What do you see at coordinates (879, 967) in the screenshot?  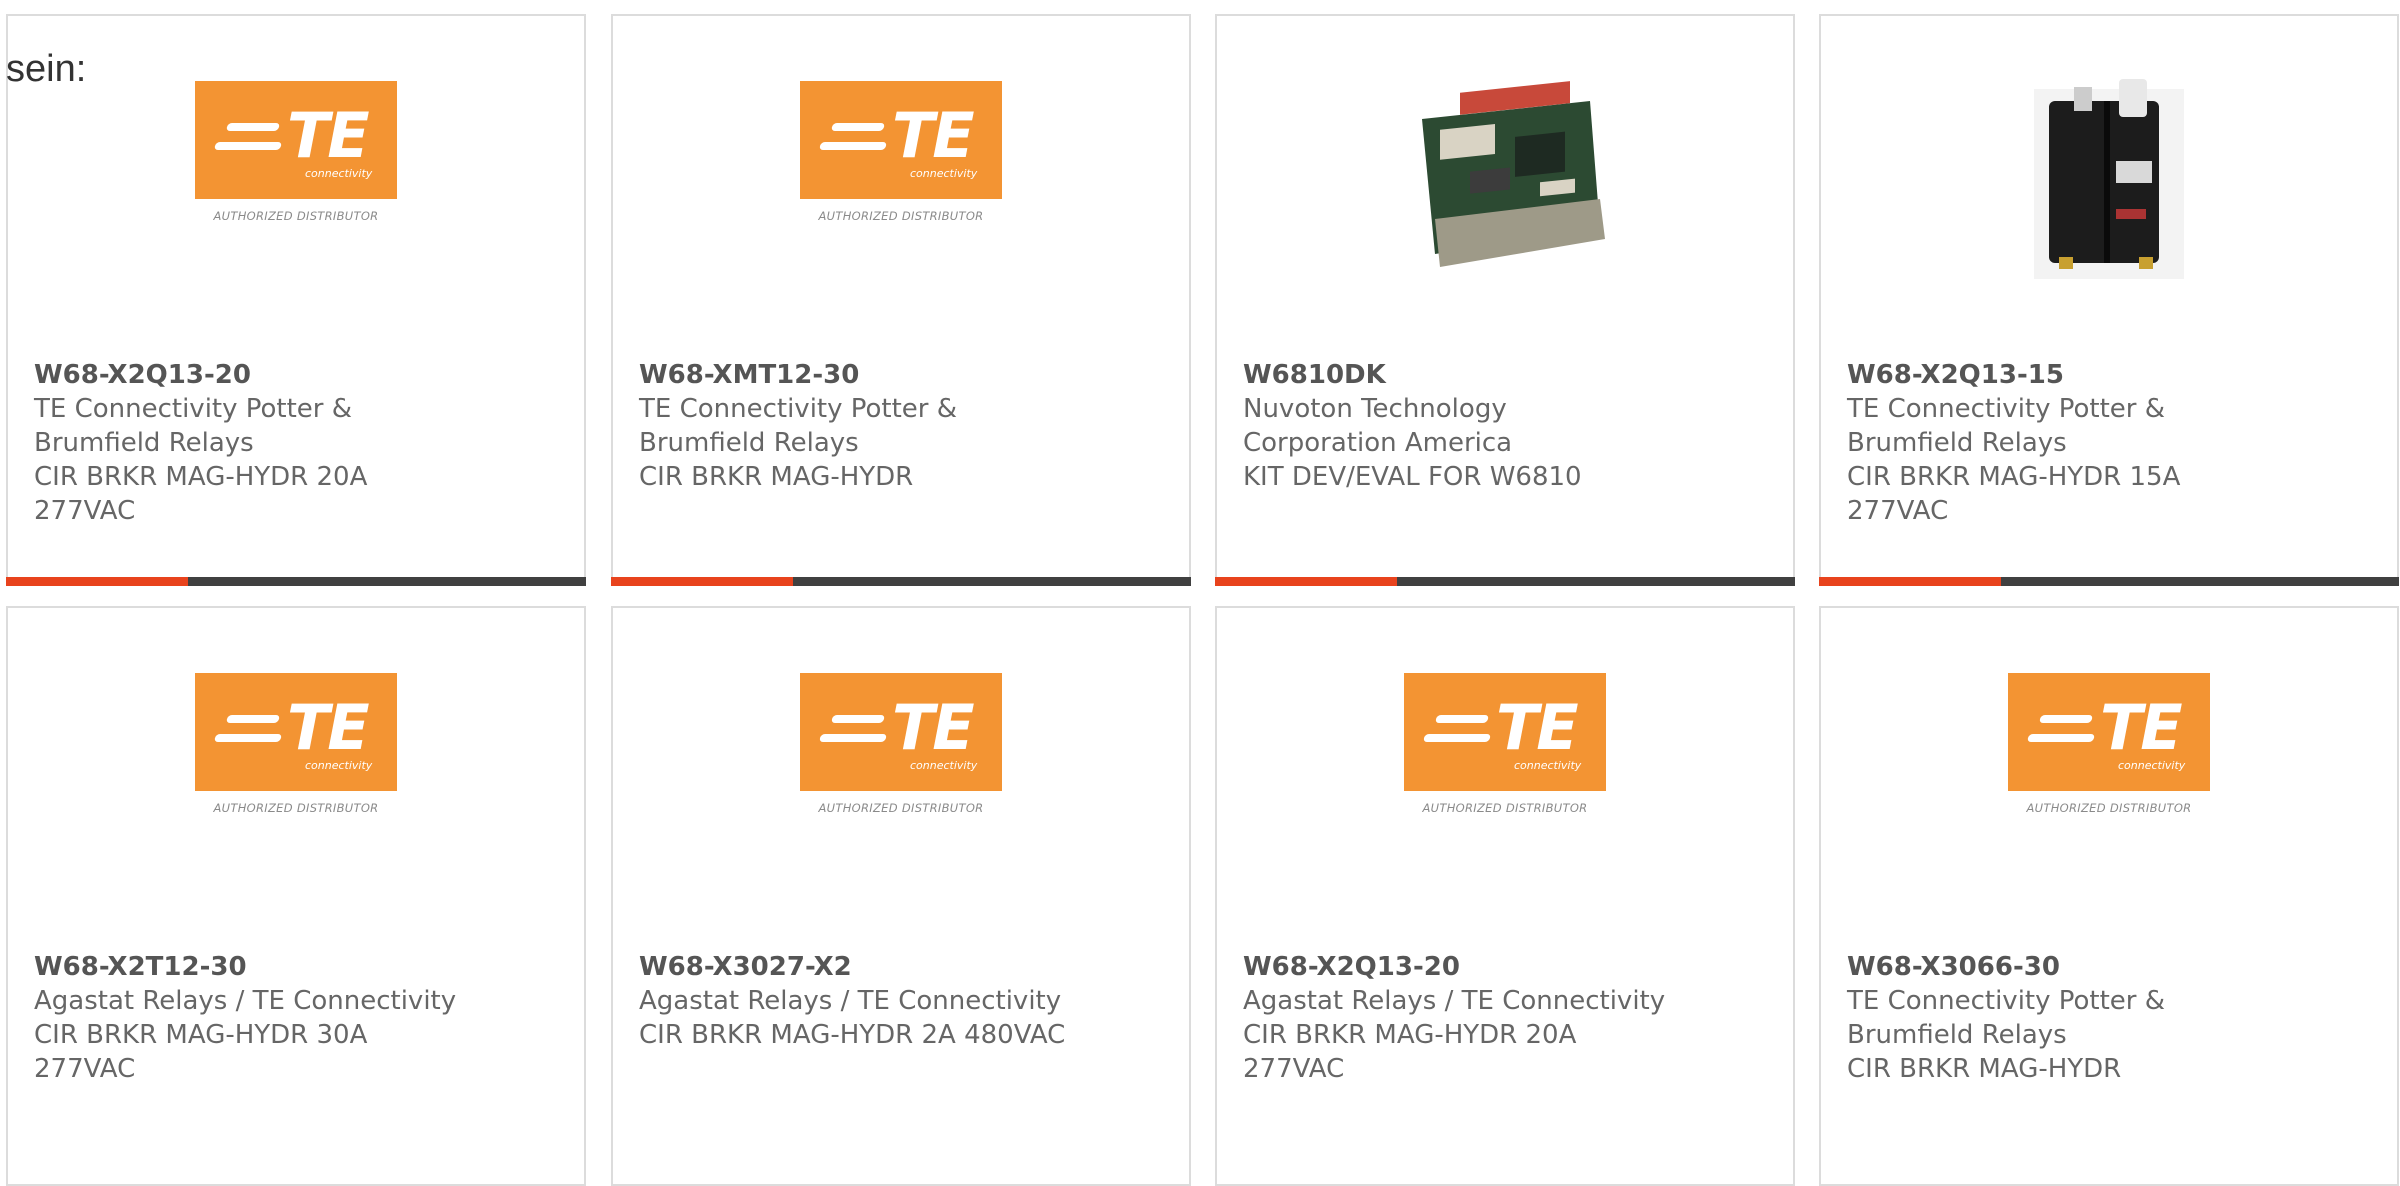 I see `part-number: W68-X3027-X2` at bounding box center [879, 967].